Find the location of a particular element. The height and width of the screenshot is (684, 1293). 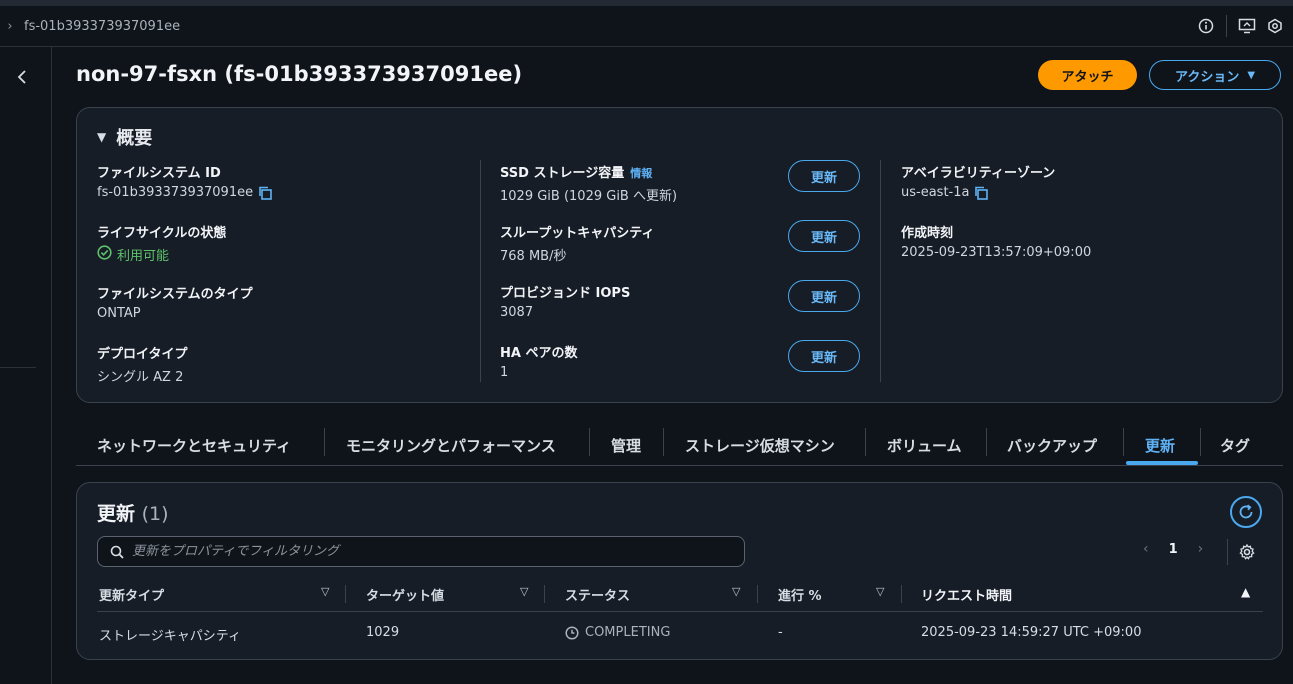

field-filesystem-id: ファイルシステム ID fs-01b393373937091ee is located at coordinates (184, 181).